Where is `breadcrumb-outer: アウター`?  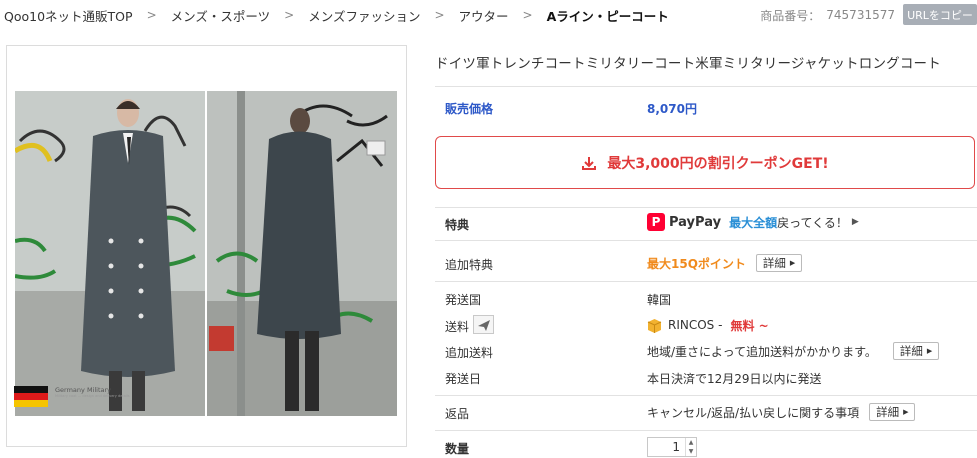
breadcrumb-outer: アウター is located at coordinates (484, 15).